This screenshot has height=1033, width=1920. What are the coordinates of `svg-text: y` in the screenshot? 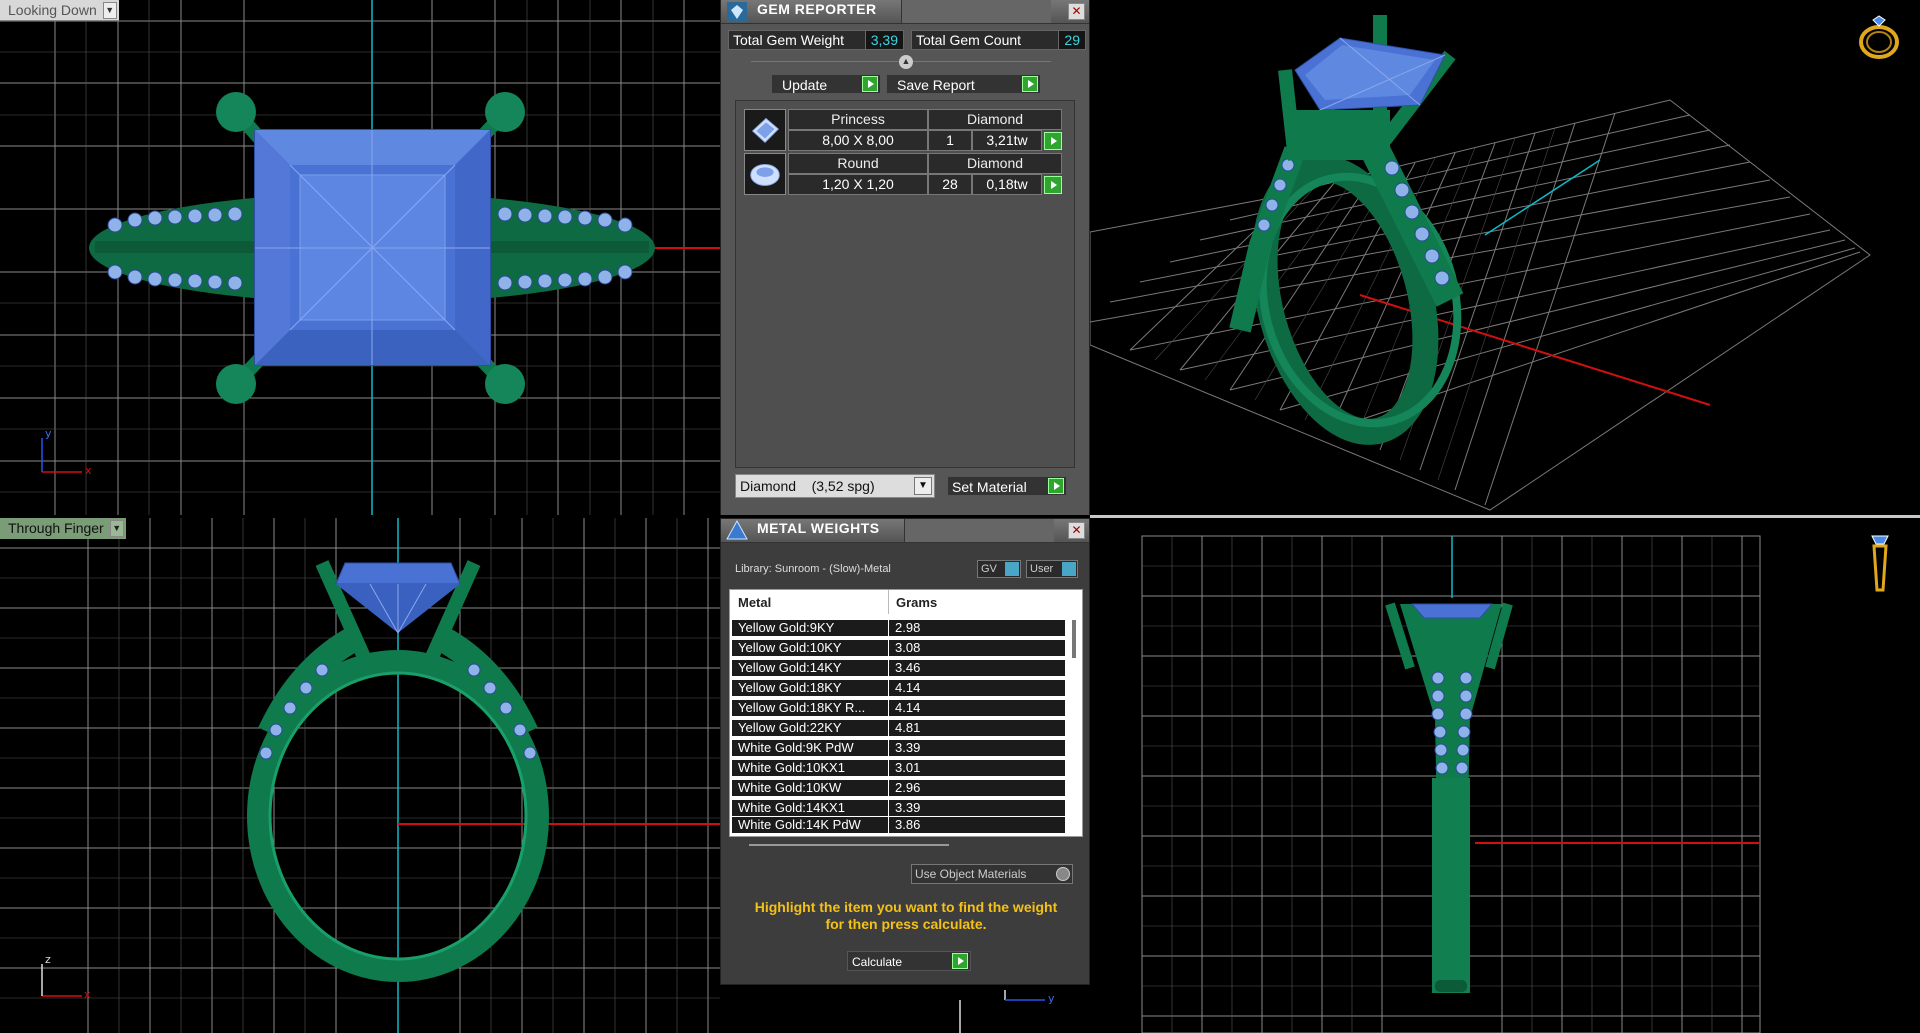 It's located at (1051, 998).